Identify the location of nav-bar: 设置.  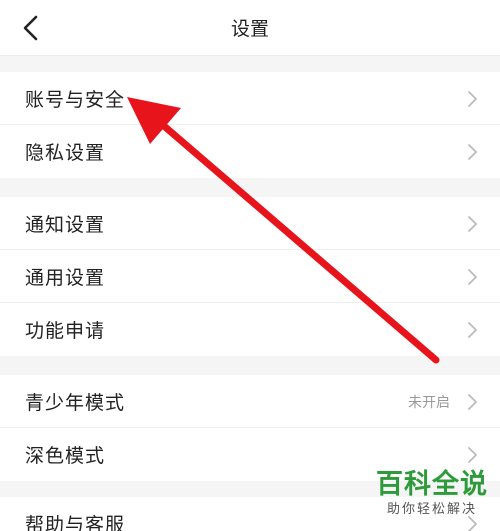
(250, 28).